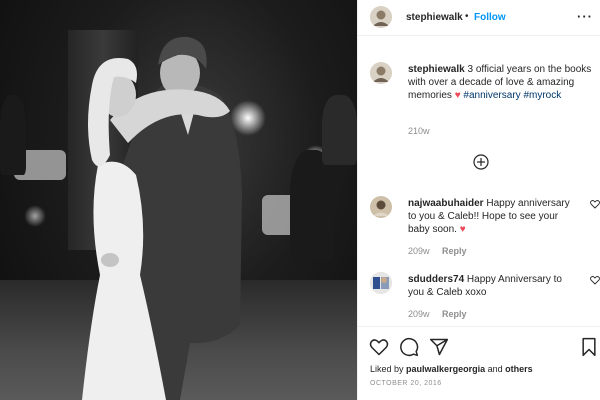 The width and height of the screenshot is (600, 400). Describe the element at coordinates (490, 17) in the screenshot. I see `follow-button: Follow` at that location.